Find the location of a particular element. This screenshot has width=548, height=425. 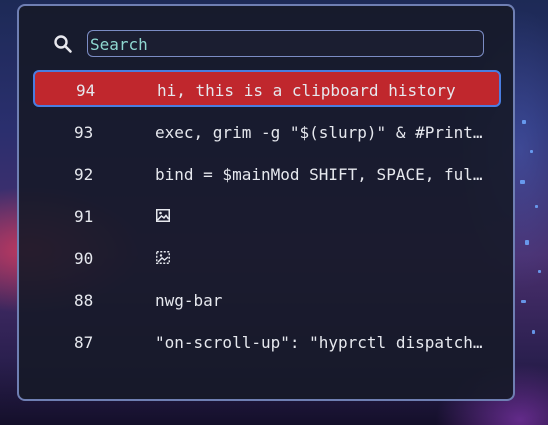

clipboard-item-id: 90 is located at coordinates (84, 258).